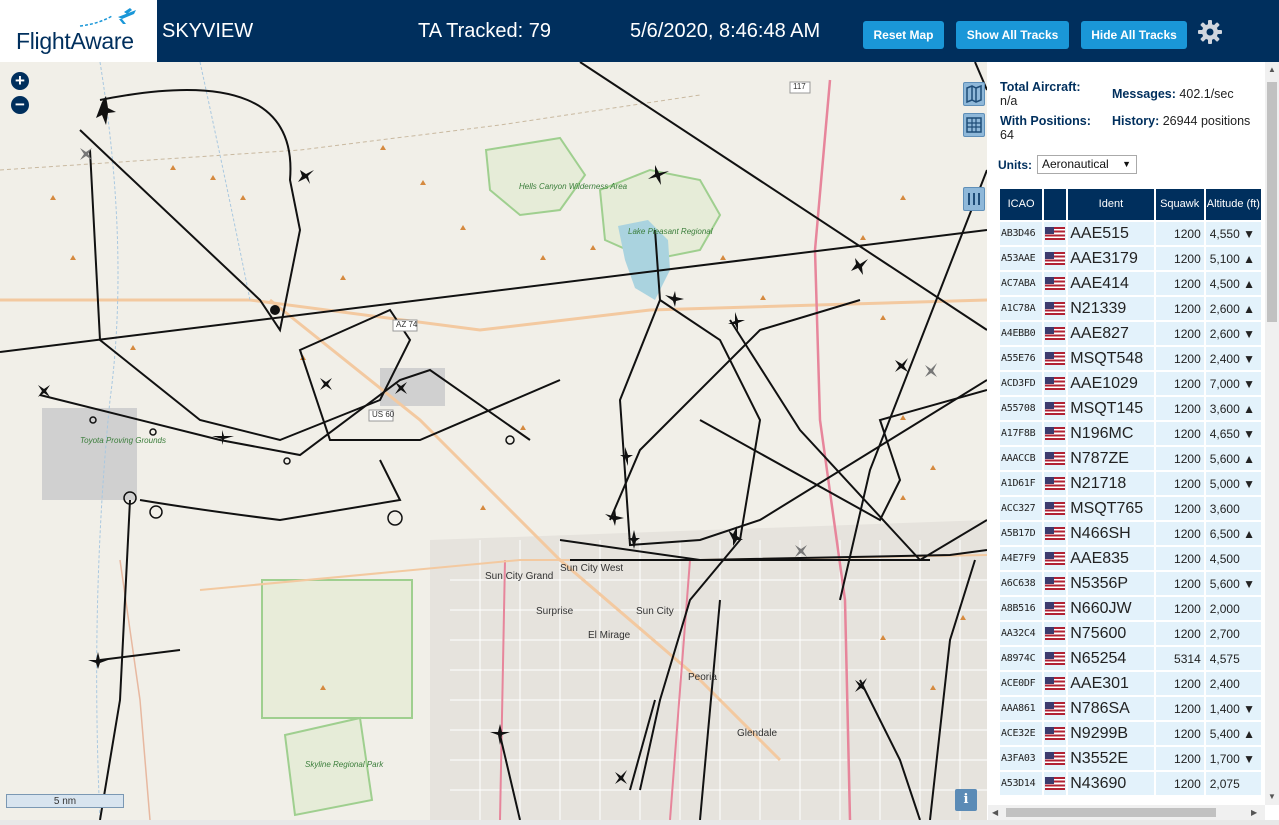 The width and height of the screenshot is (1279, 825). I want to click on table-row: A4E7F9 AAE835 1200 4,500, so click(1130, 558).